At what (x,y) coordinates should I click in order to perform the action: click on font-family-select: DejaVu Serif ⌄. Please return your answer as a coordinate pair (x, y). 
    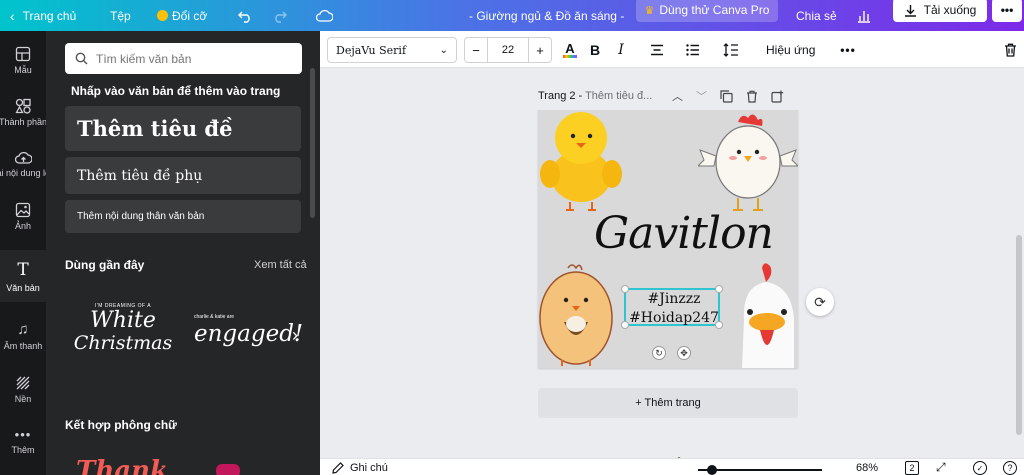
    Looking at the image, I should click on (392, 50).